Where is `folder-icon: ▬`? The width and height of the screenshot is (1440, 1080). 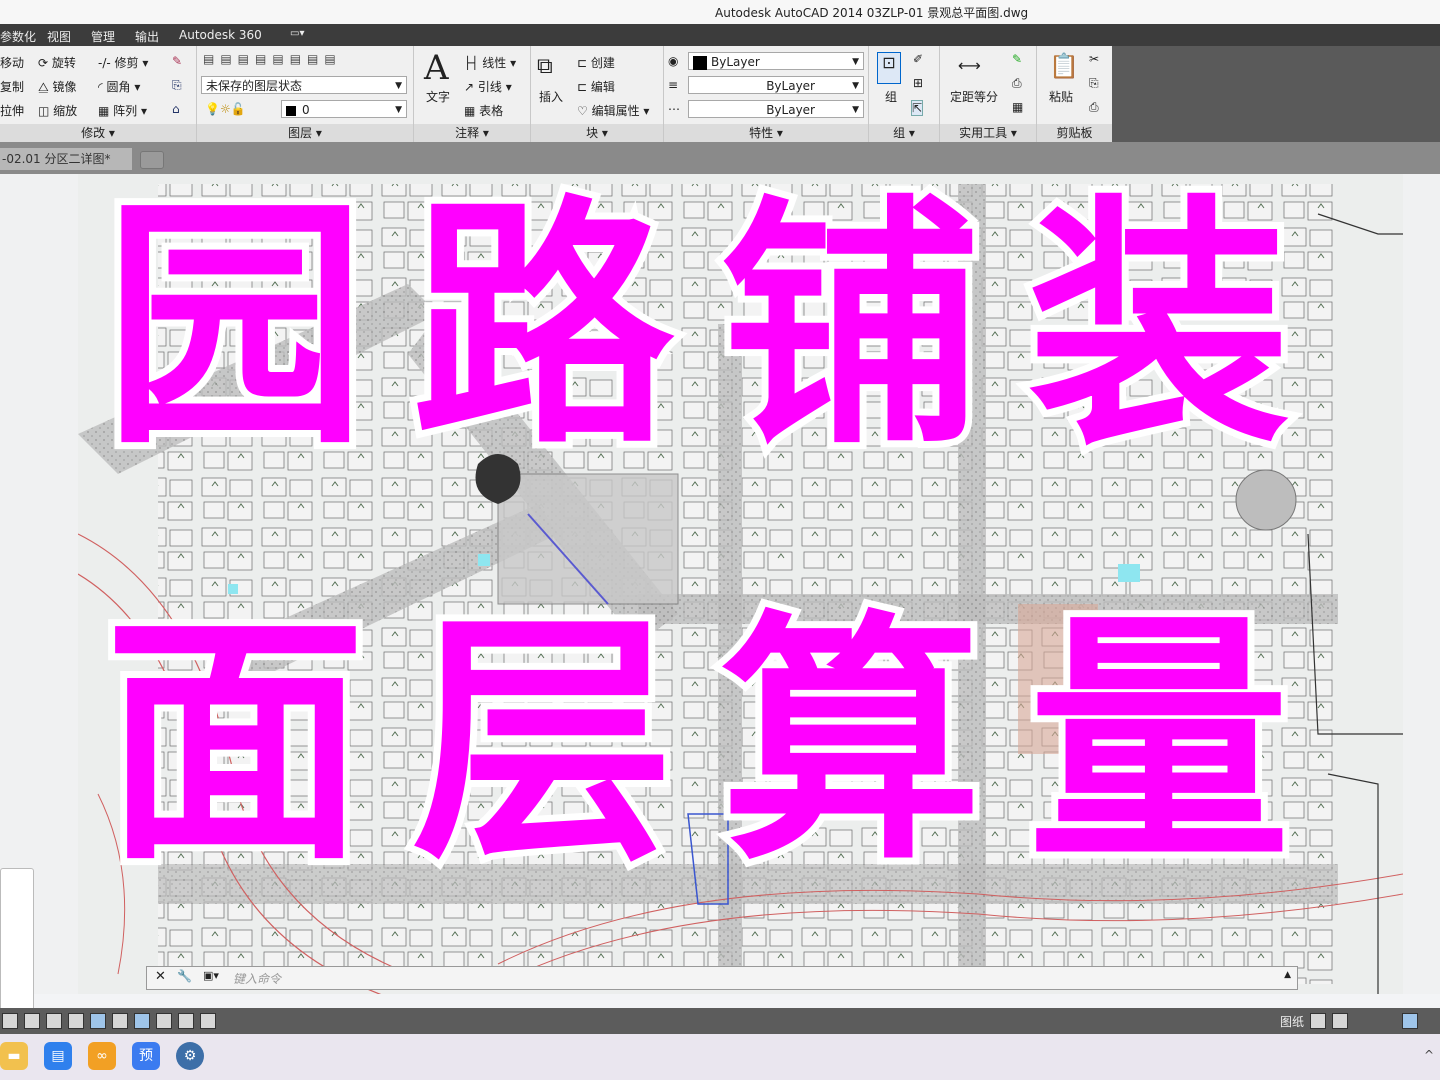
folder-icon: ▬ is located at coordinates (14, 1056).